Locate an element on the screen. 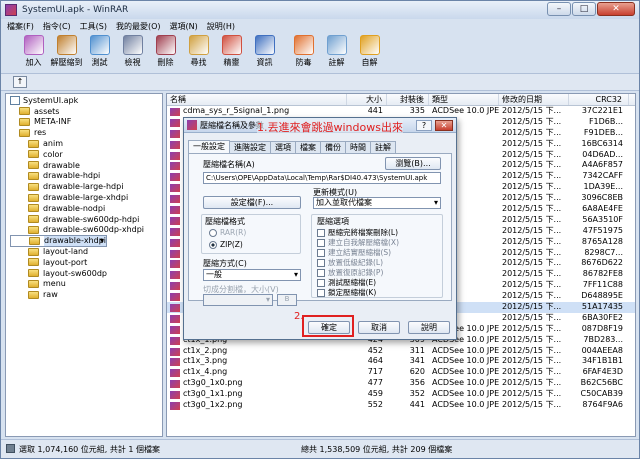  menu-favorites: 我的最愛(O) is located at coordinates (138, 26).